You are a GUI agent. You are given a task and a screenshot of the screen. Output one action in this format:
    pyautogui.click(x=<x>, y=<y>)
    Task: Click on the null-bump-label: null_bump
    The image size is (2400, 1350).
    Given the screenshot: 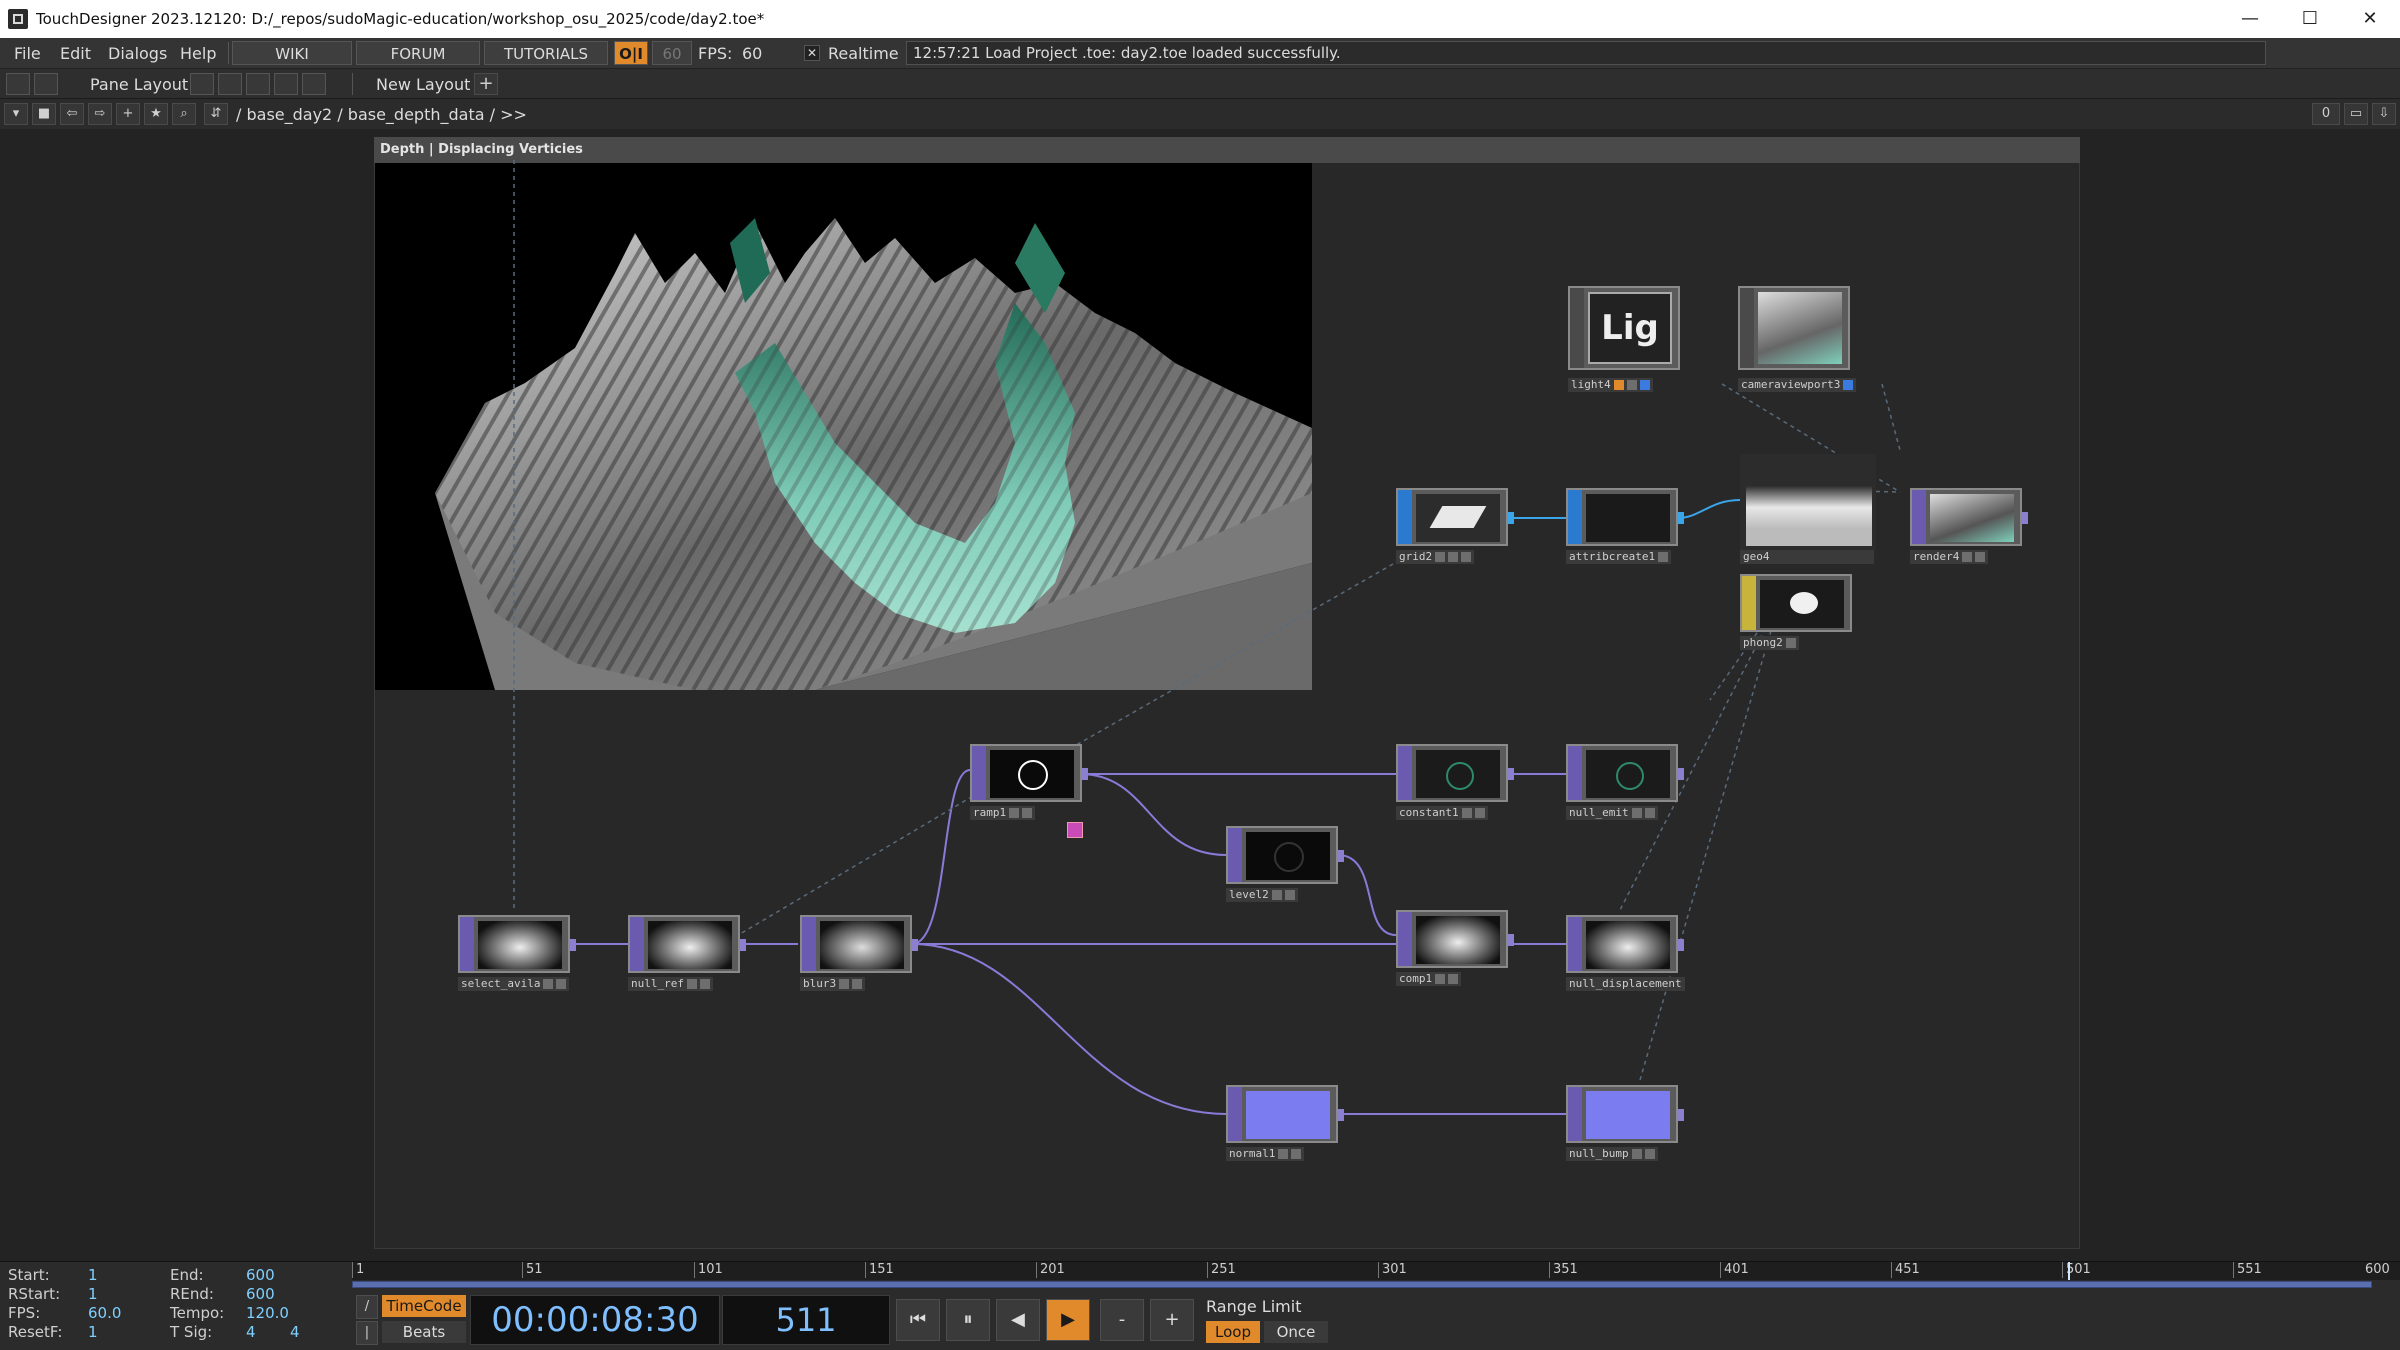 What is the action you would take?
    pyautogui.click(x=1612, y=1154)
    